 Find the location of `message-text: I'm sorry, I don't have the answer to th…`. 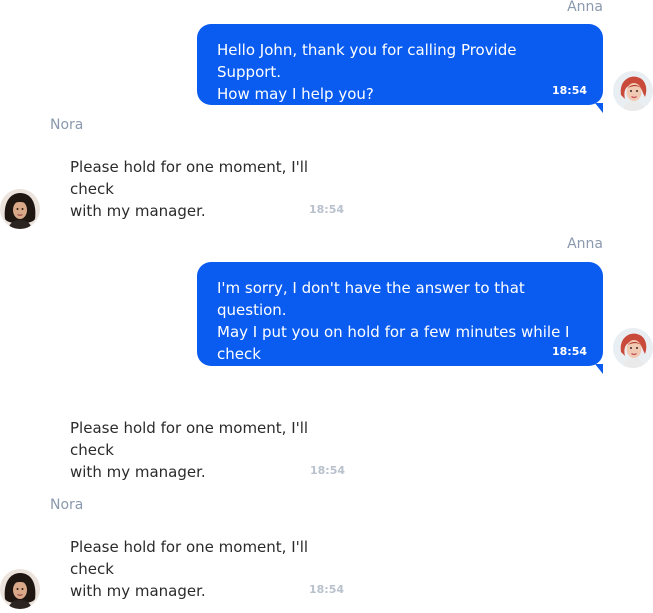

message-text: I'm sorry, I don't have the answer to th… is located at coordinates (400, 332).